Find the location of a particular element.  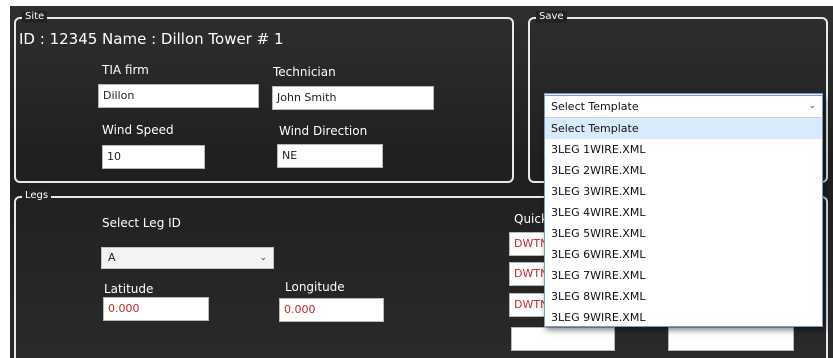

select-leg-value: A is located at coordinates (112, 257).